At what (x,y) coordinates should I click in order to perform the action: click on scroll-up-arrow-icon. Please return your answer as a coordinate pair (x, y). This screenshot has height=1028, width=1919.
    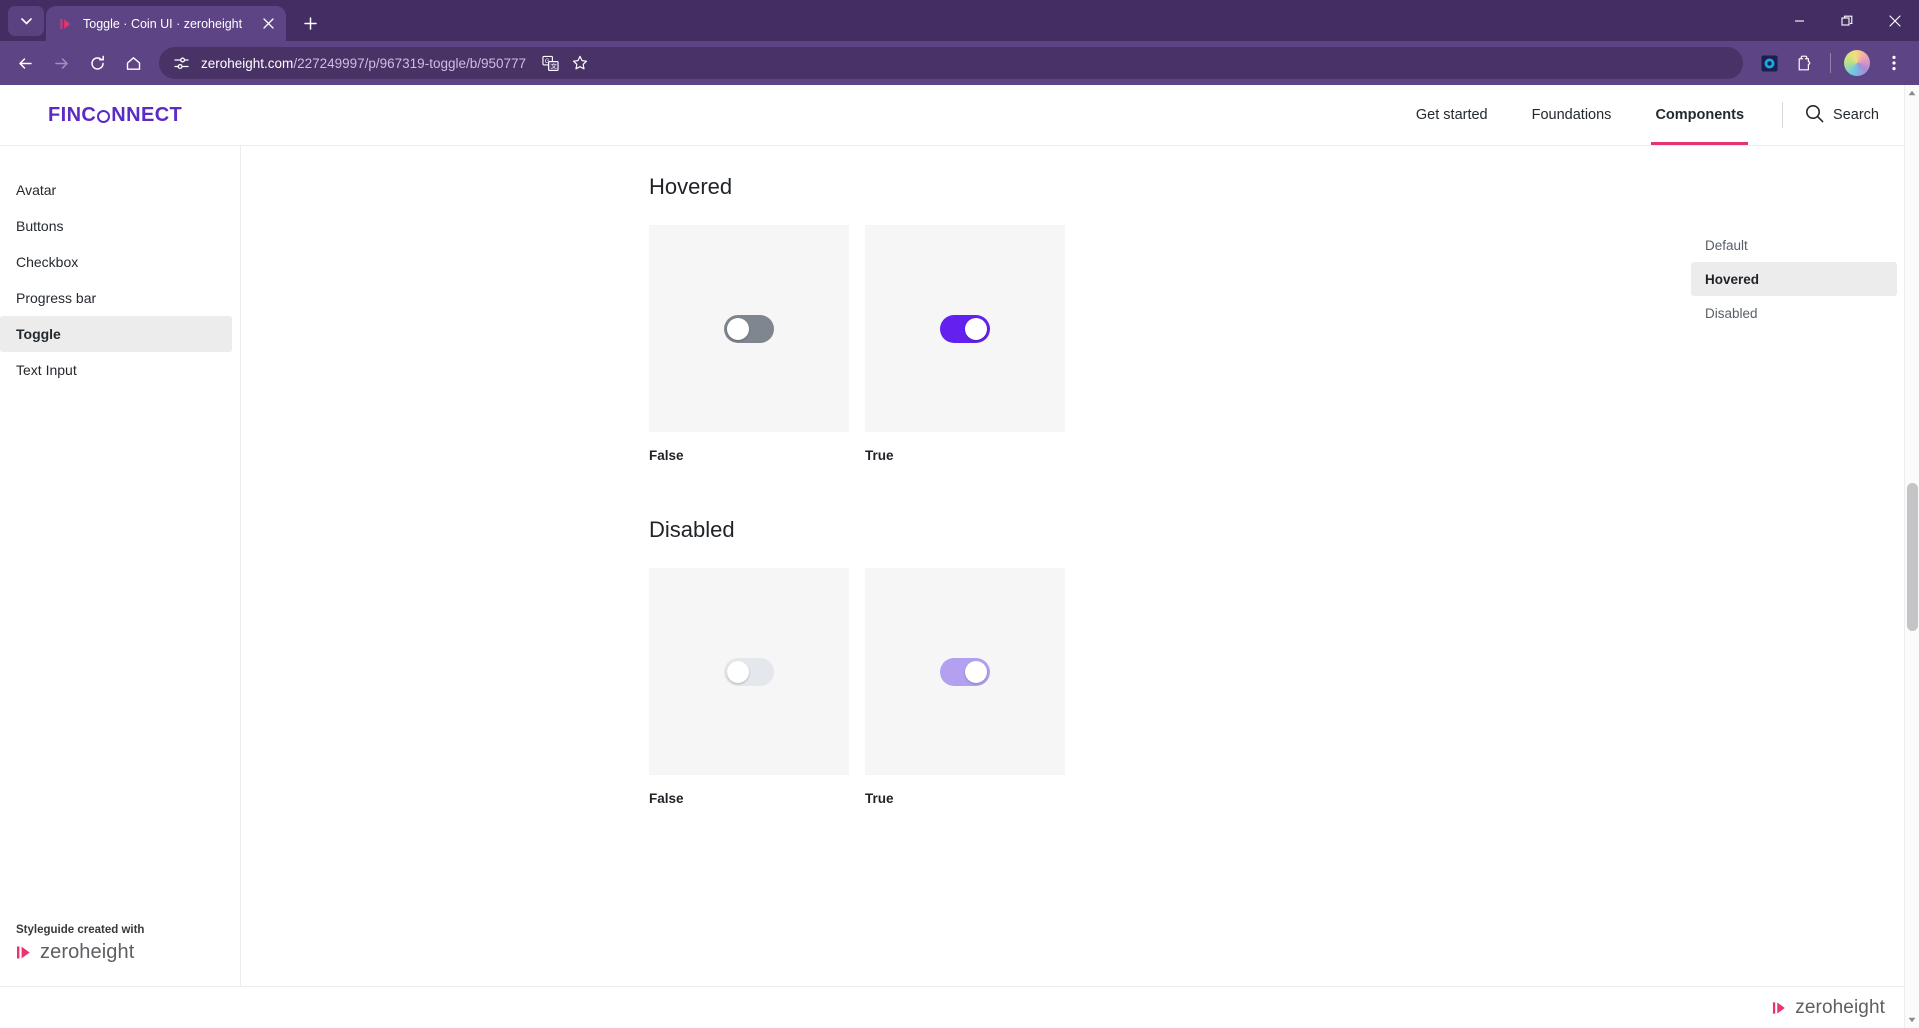
    Looking at the image, I should click on (1912, 93).